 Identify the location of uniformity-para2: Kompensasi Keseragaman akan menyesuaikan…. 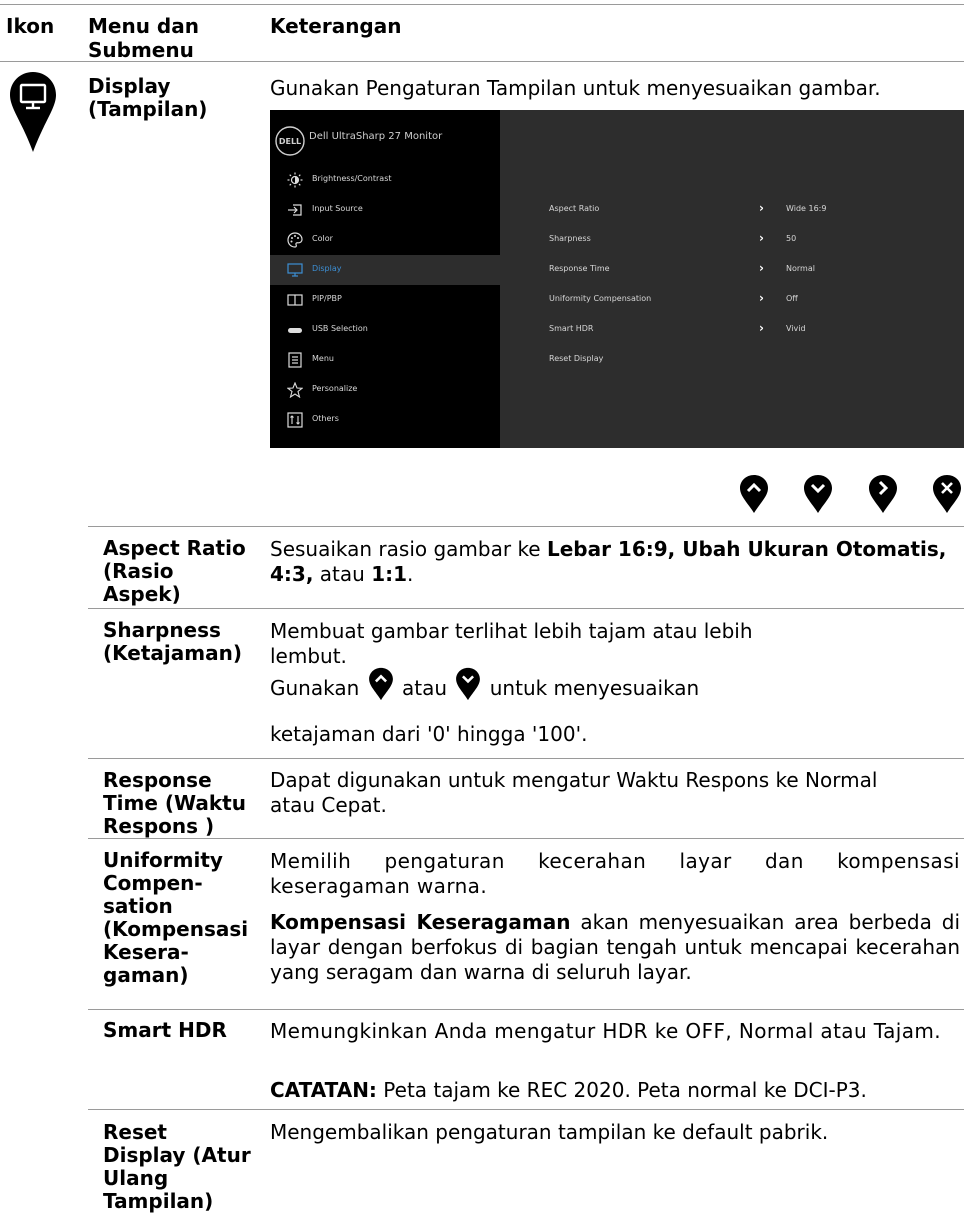
(615, 947).